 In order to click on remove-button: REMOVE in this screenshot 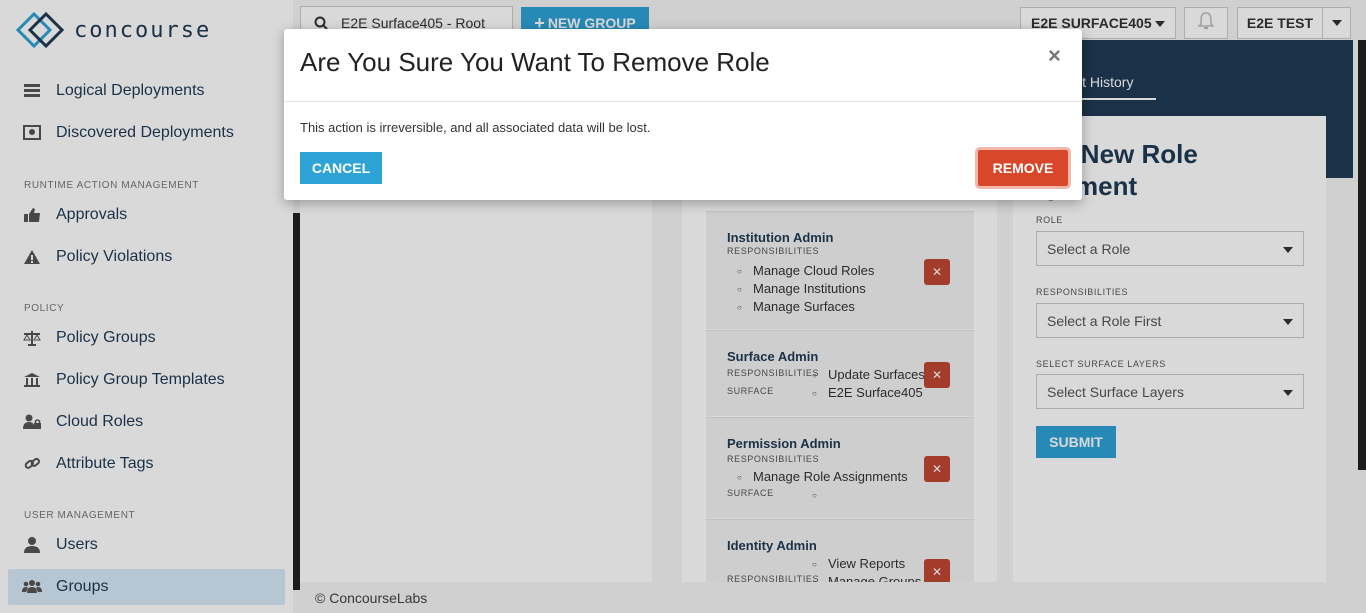, I will do `click(1023, 168)`.